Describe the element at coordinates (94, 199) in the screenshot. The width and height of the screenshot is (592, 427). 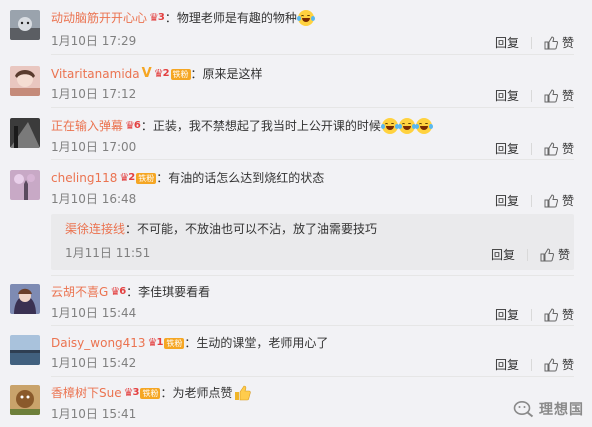
I see `comment-time: 1月10日 16:48` at that location.